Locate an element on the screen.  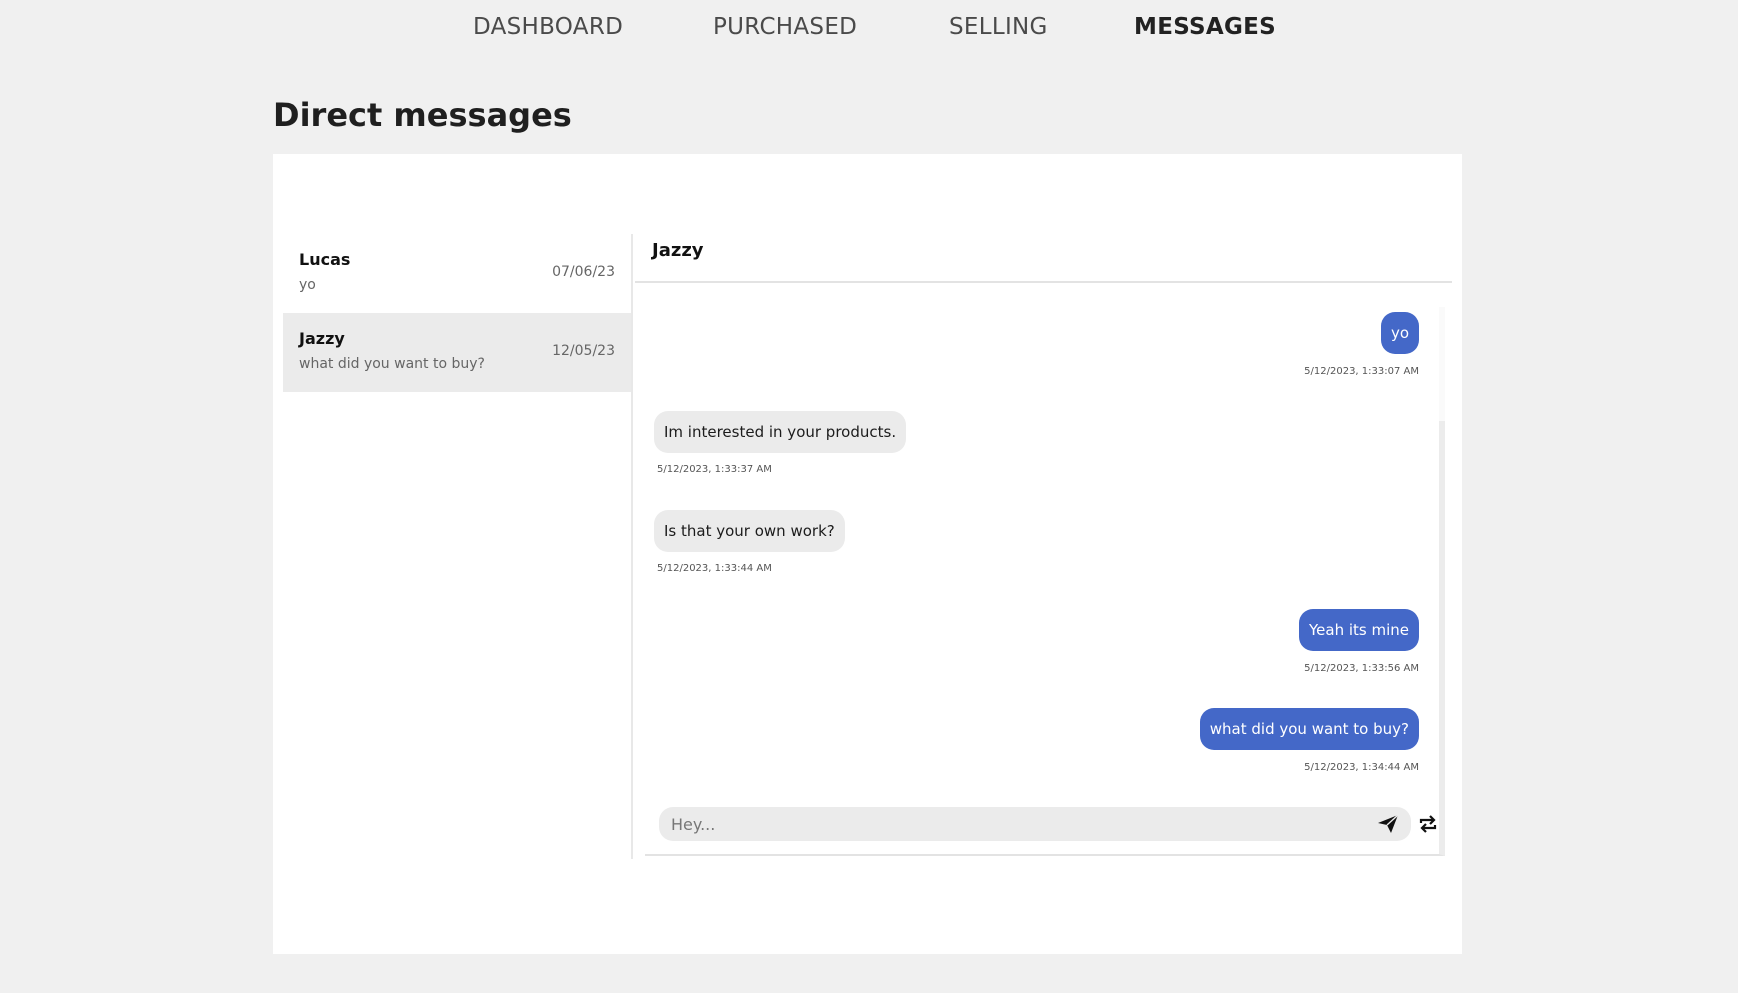
chat-header: Jazzy is located at coordinates (1043, 258).